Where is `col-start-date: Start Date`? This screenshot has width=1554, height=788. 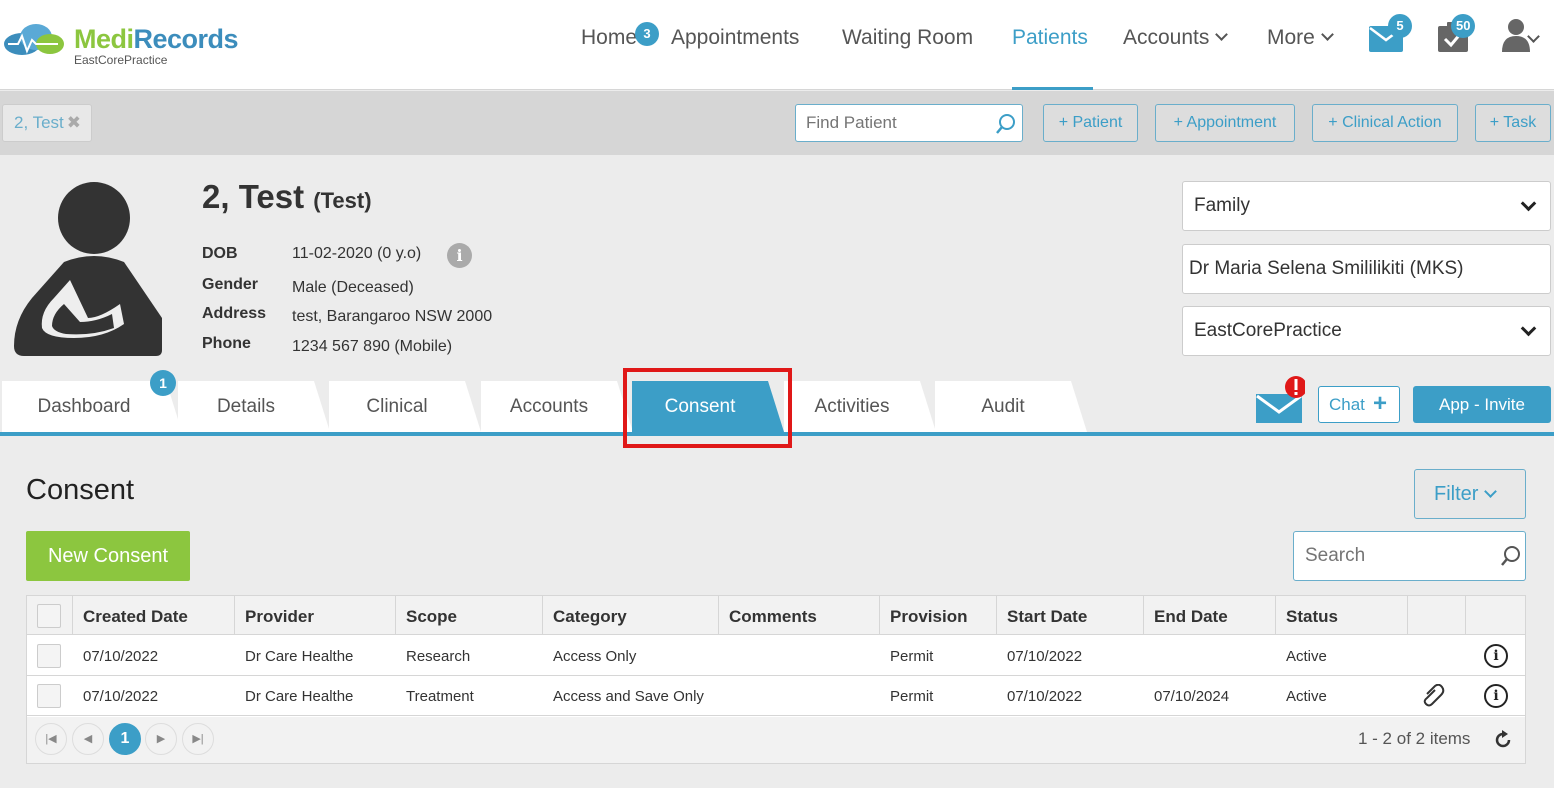 col-start-date: Start Date is located at coordinates (1070, 615).